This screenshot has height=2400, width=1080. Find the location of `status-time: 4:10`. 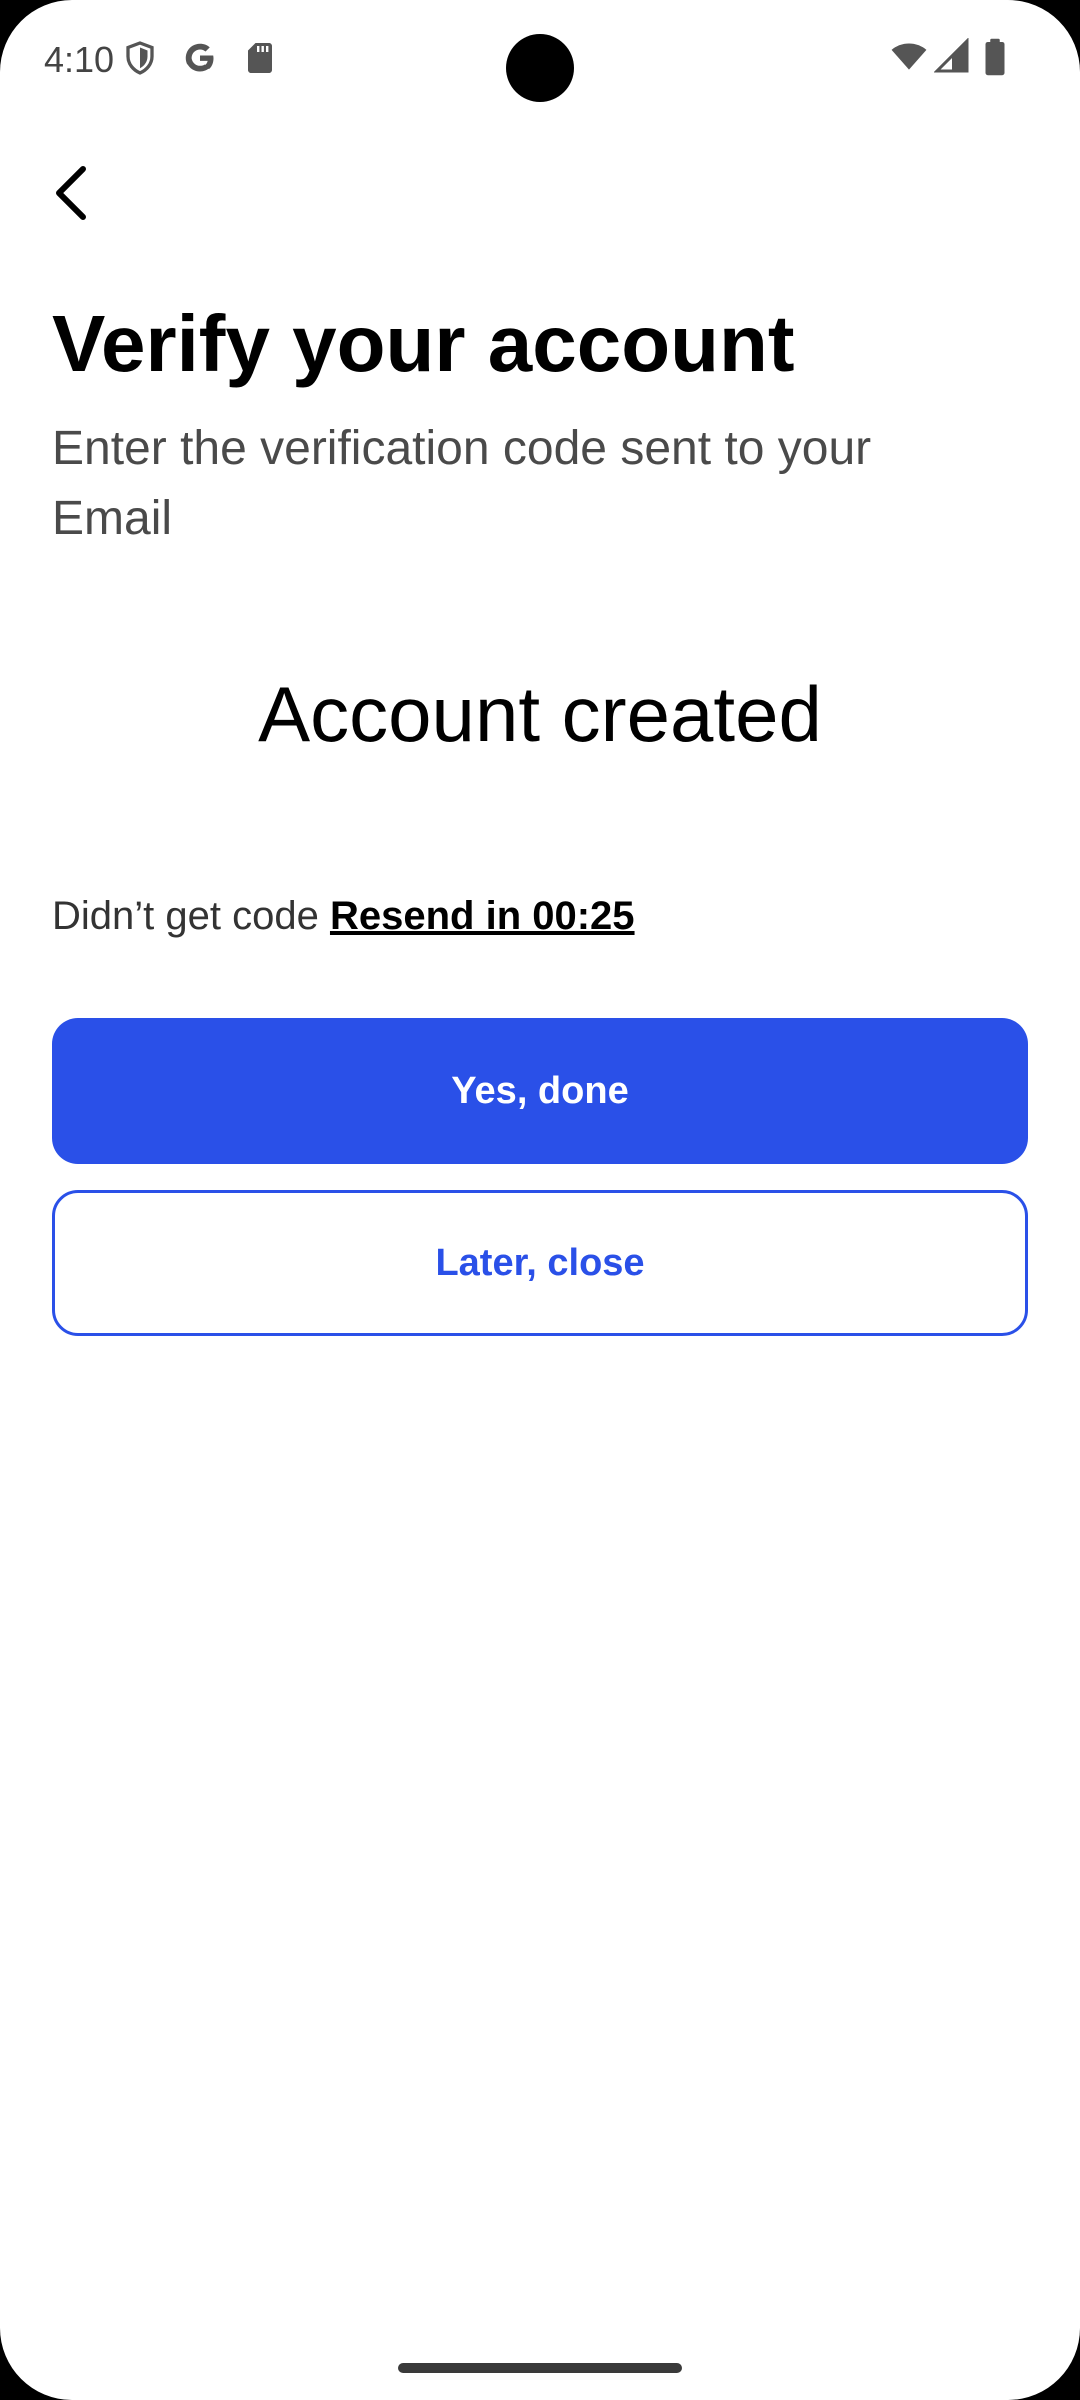

status-time: 4:10 is located at coordinates (79, 59).